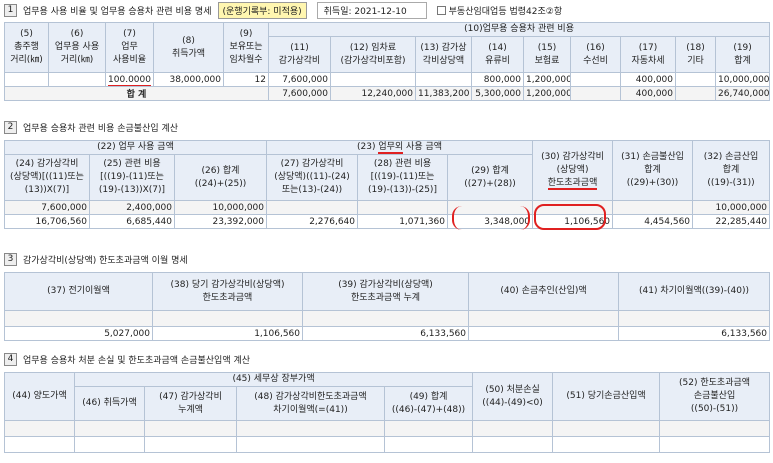 This screenshot has height=463, width=773. What do you see at coordinates (137, 360) in the screenshot?
I see `section-title: 업무용 승용차 처분 손실 및 한도초과금액 손금불산입액 계산` at bounding box center [137, 360].